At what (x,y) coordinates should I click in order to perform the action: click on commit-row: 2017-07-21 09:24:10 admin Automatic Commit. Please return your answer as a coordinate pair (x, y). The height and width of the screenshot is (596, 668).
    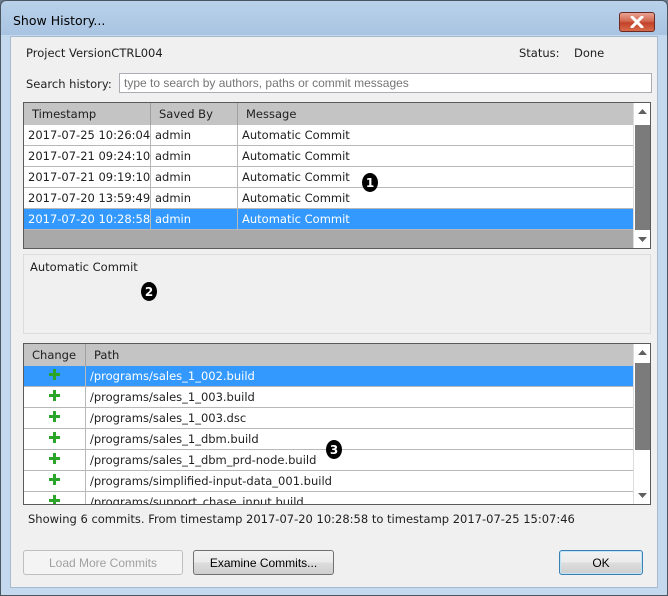
    Looking at the image, I should click on (329, 156).